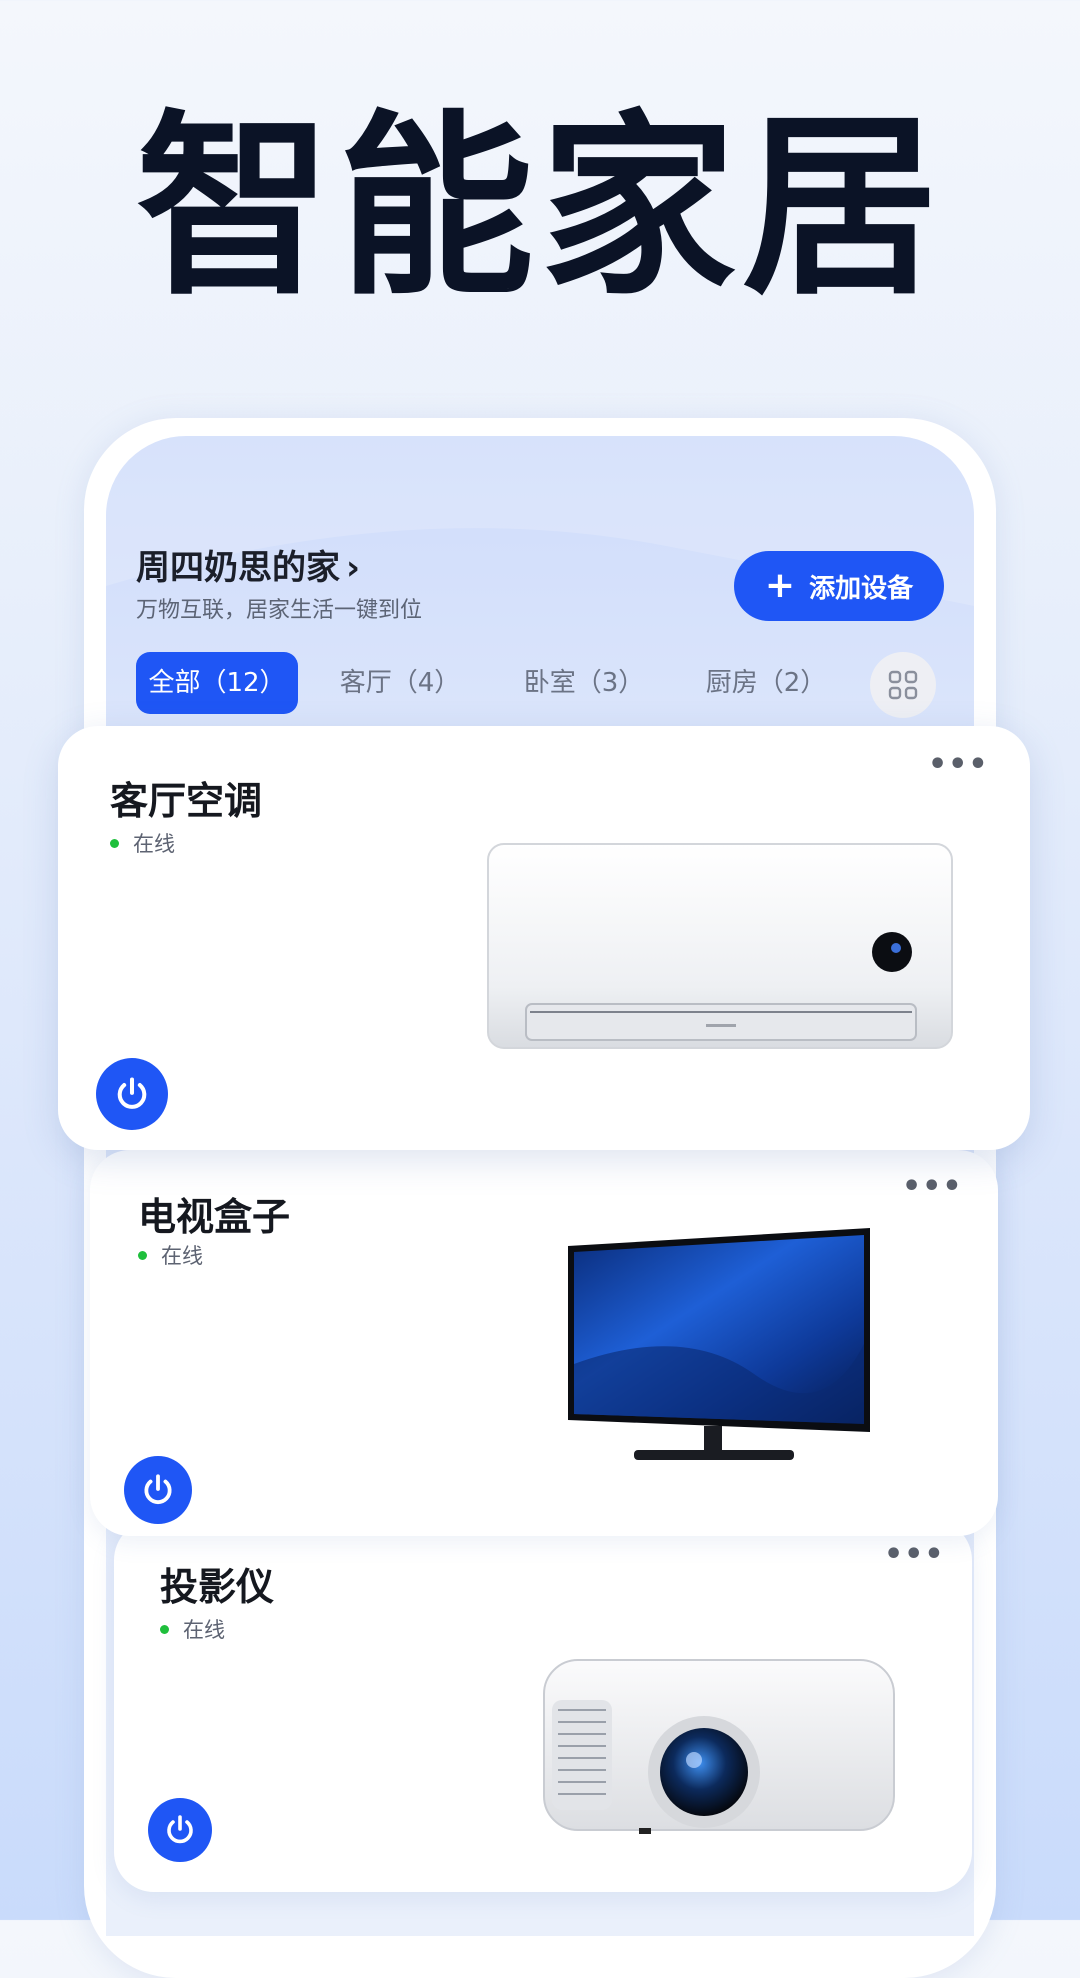 This screenshot has width=1080, height=1978. Describe the element at coordinates (766, 683) in the screenshot. I see `tab-kitchen: 厨房（2）` at that location.